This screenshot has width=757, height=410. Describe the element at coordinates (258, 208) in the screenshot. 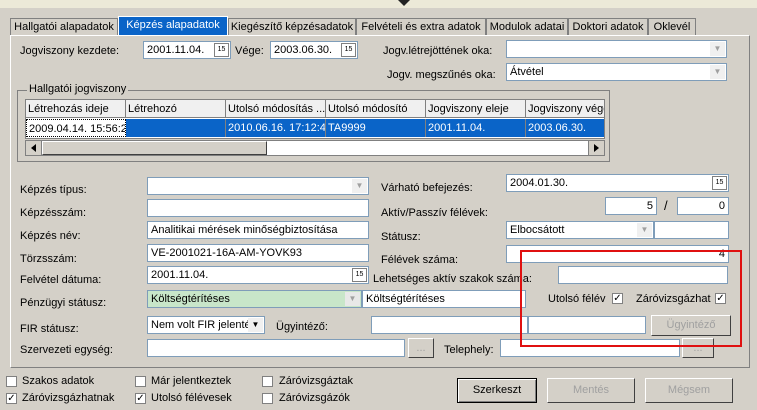

I see `kepzesszam-field` at that location.